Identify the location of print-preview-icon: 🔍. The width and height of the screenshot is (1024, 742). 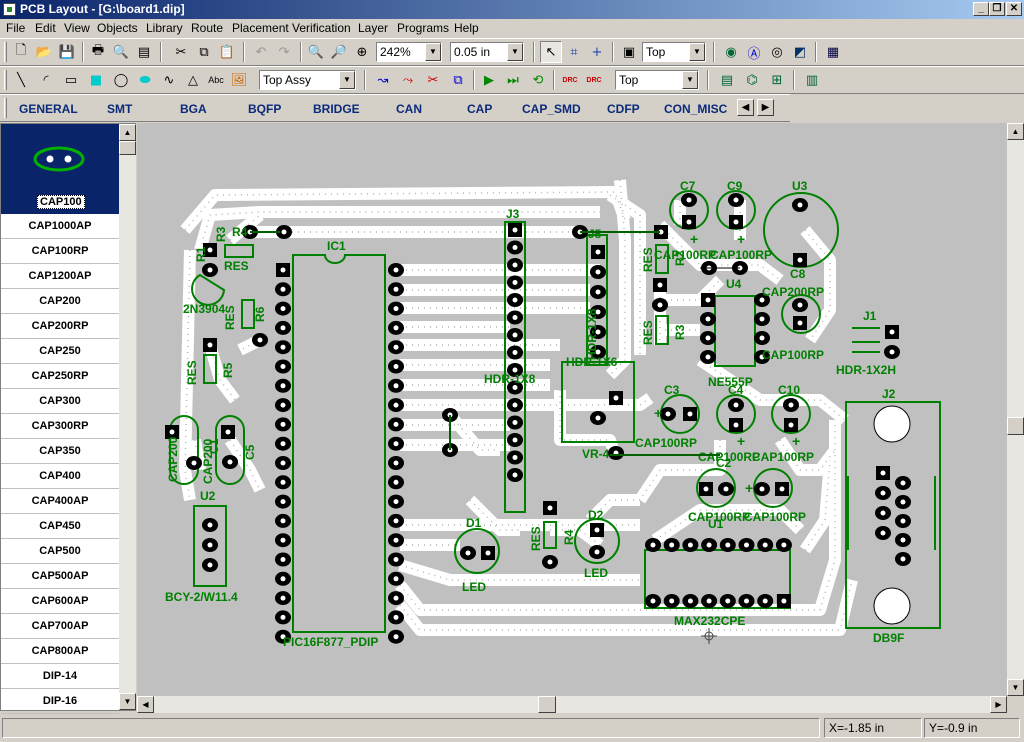
(121, 52).